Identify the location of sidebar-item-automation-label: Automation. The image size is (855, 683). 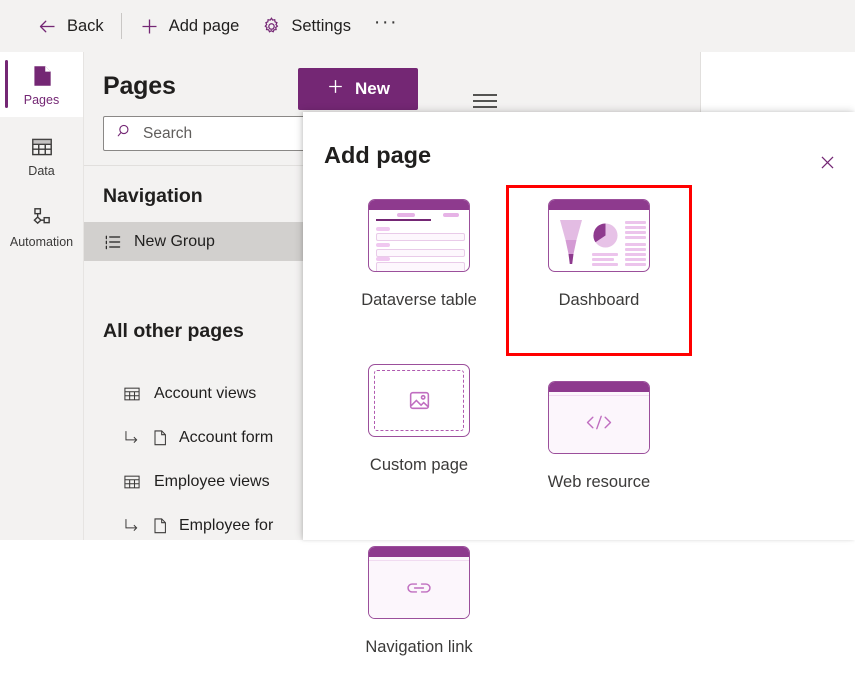
(41, 241).